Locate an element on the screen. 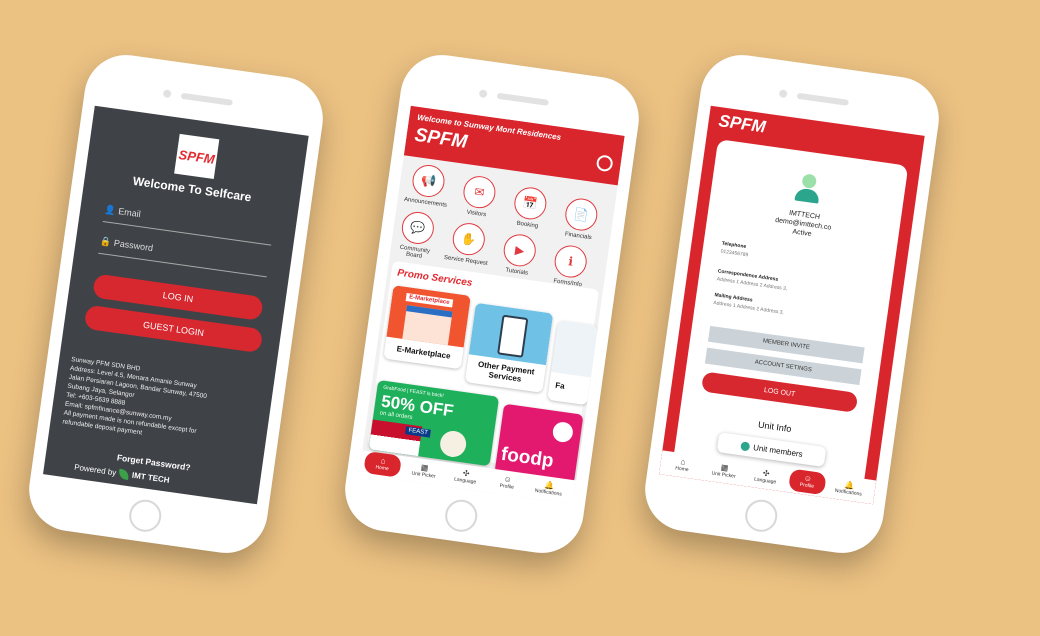 This screenshot has width=1040, height=636. marketplace-shop-icon: E-Marketplace is located at coordinates (428, 316).